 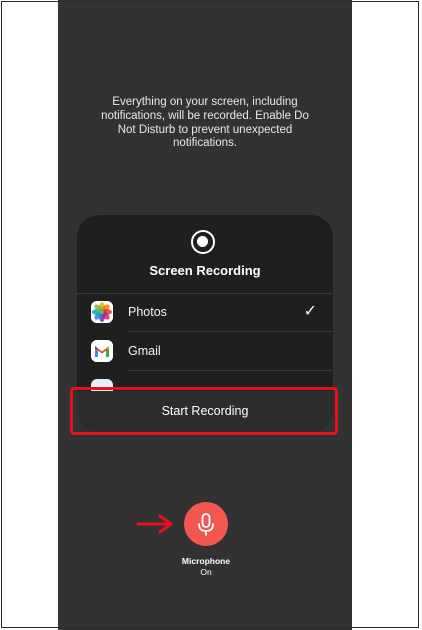 I want to click on microphone-icon, so click(x=206, y=524).